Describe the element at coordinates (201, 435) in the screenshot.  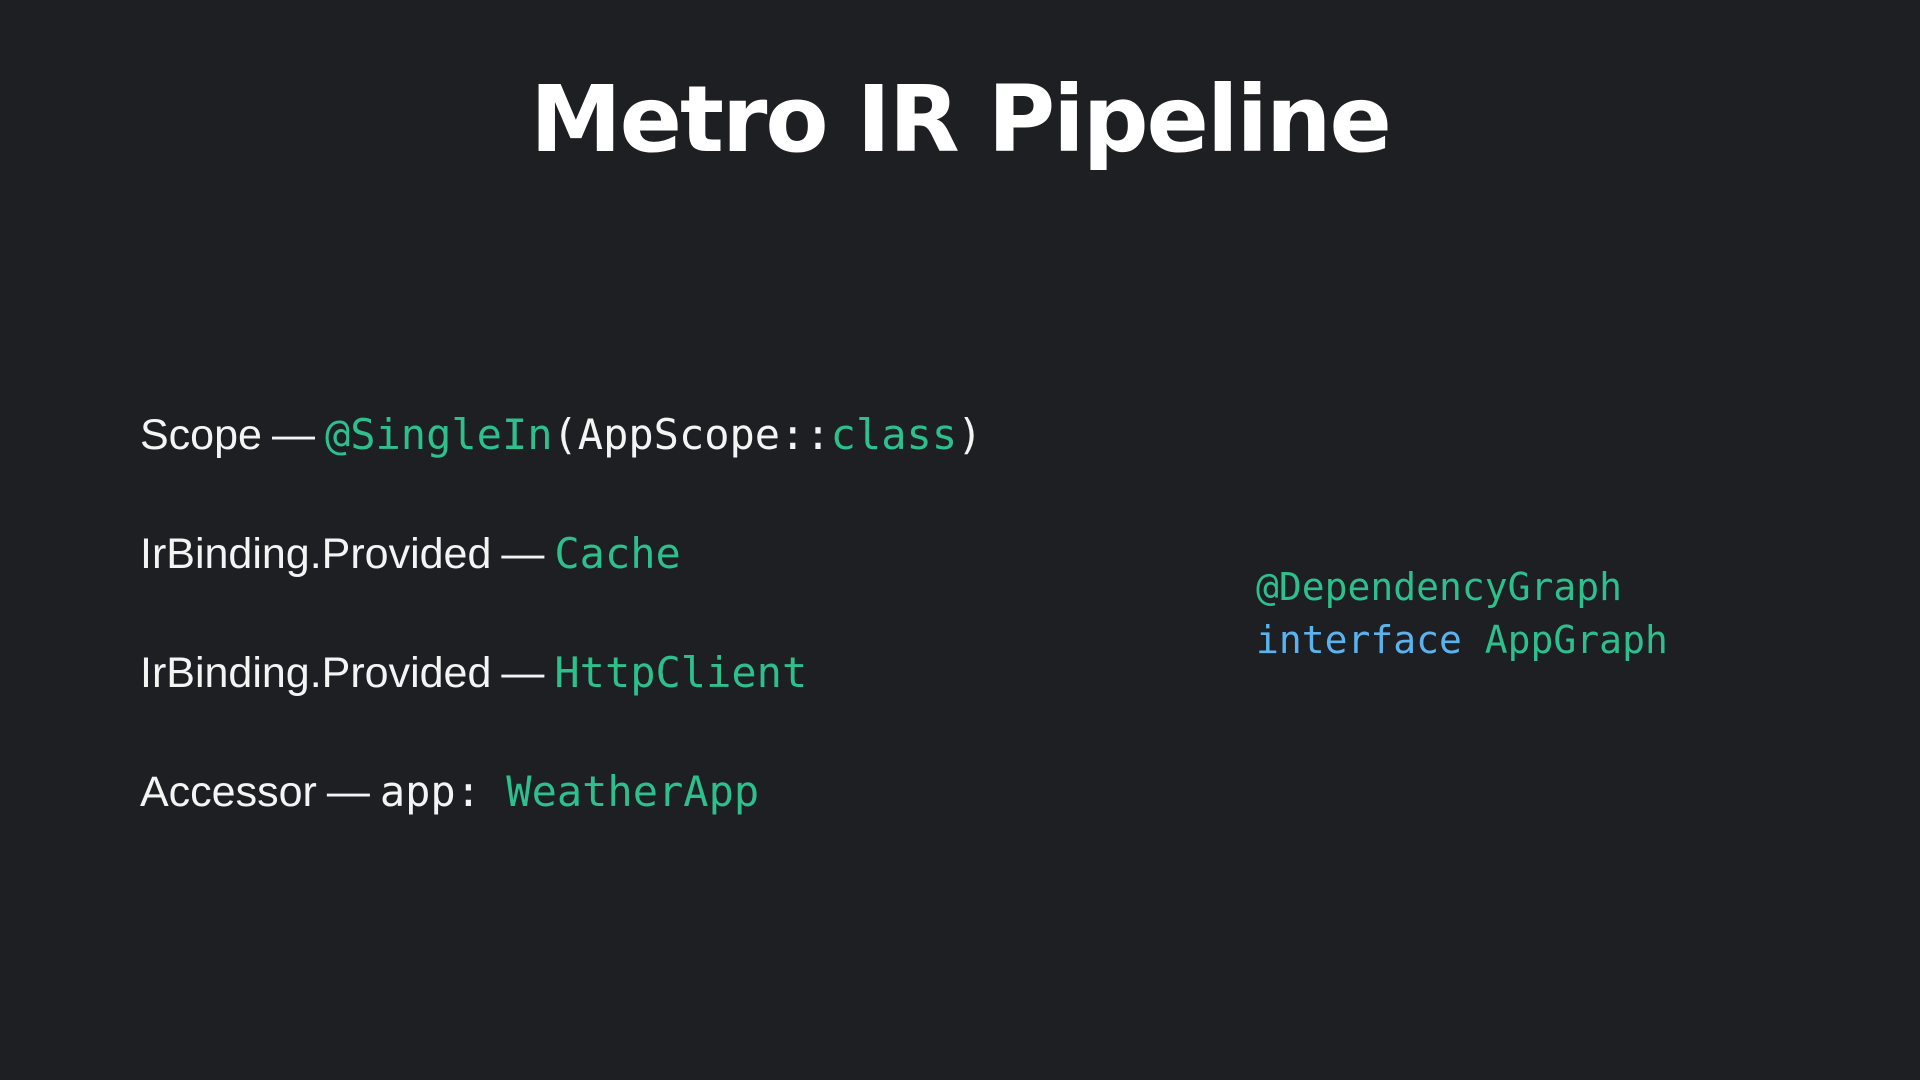
I see `line-label: Scope` at that location.